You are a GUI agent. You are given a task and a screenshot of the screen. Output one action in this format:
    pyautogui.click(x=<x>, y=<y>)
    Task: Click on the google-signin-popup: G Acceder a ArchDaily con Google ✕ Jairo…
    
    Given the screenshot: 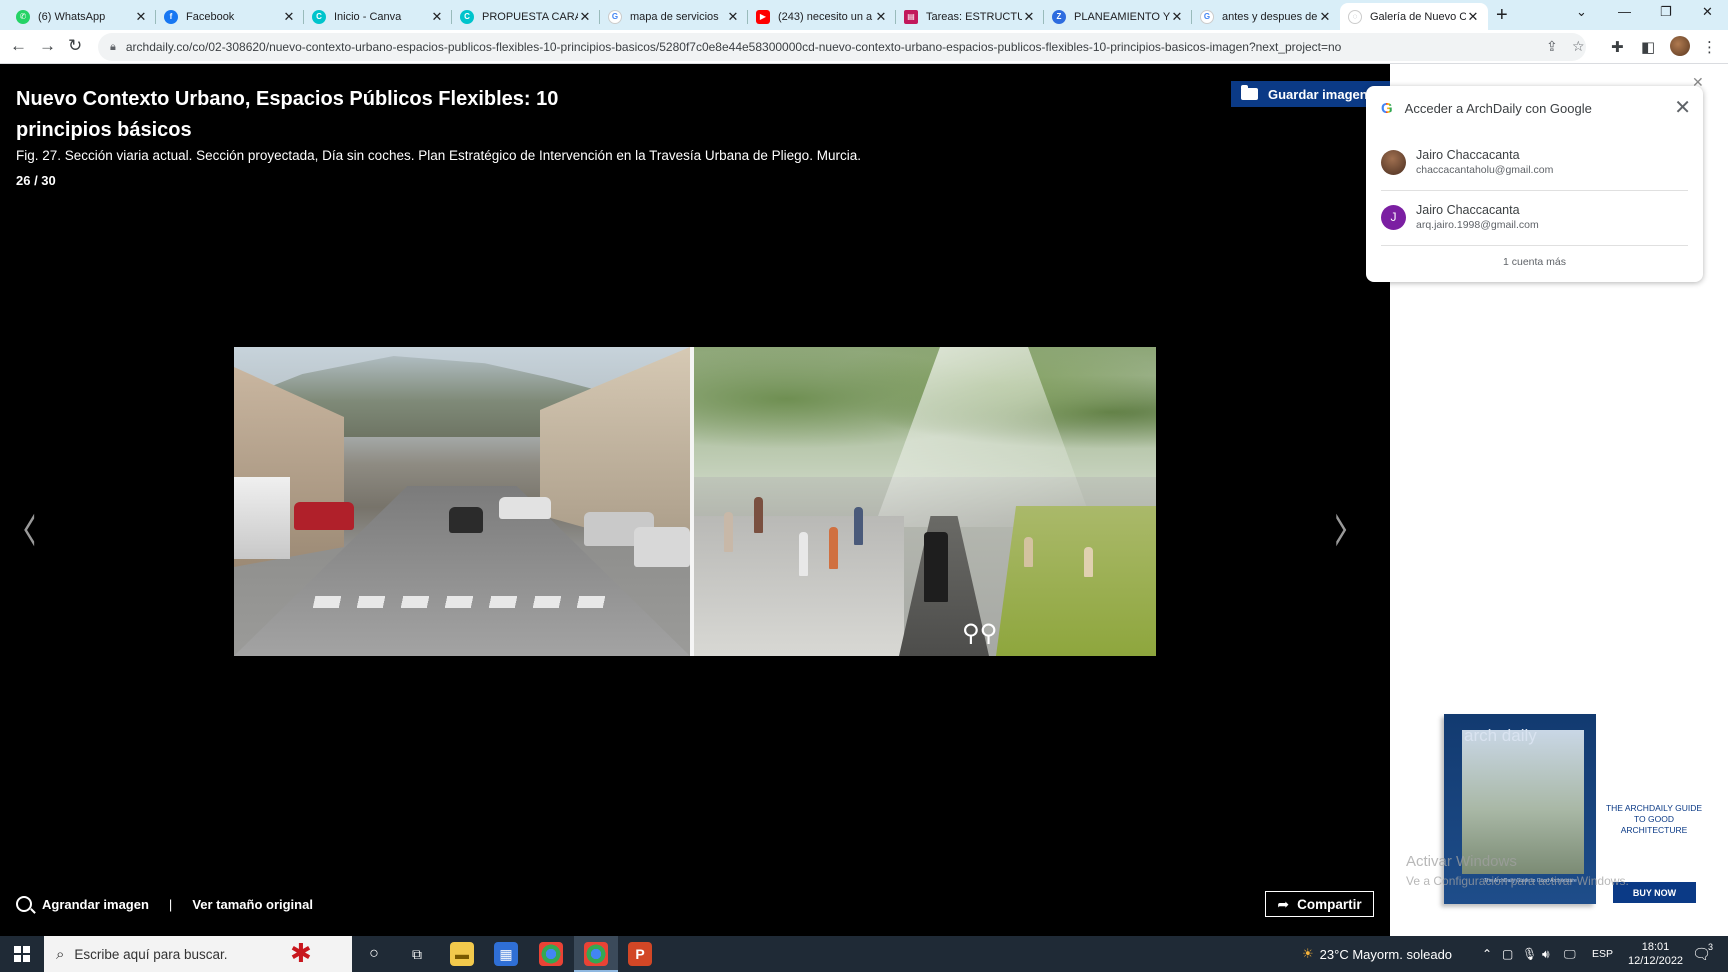 What is the action you would take?
    pyautogui.click(x=1534, y=184)
    